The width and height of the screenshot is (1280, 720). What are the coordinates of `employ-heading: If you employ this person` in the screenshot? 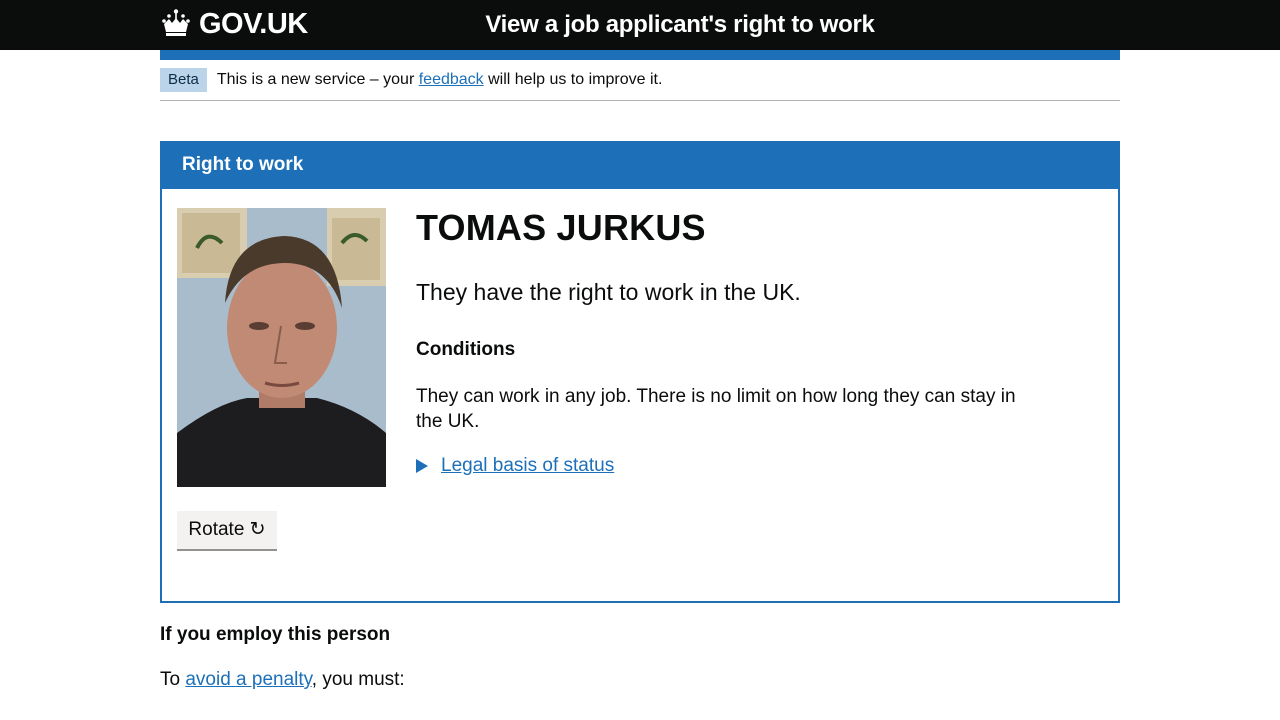 It's located at (275, 634).